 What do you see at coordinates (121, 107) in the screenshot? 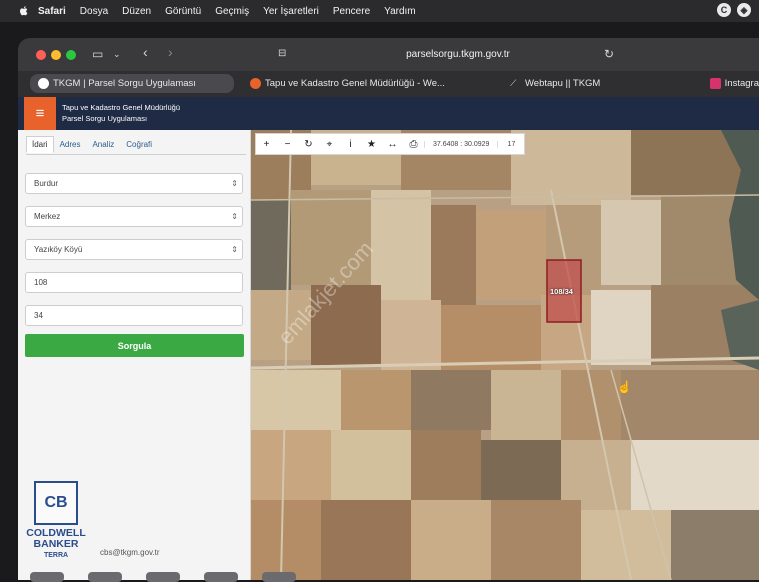
I see `site-title-line1: Tapu ve Kadastro Genel Müdürlüğü` at bounding box center [121, 107].